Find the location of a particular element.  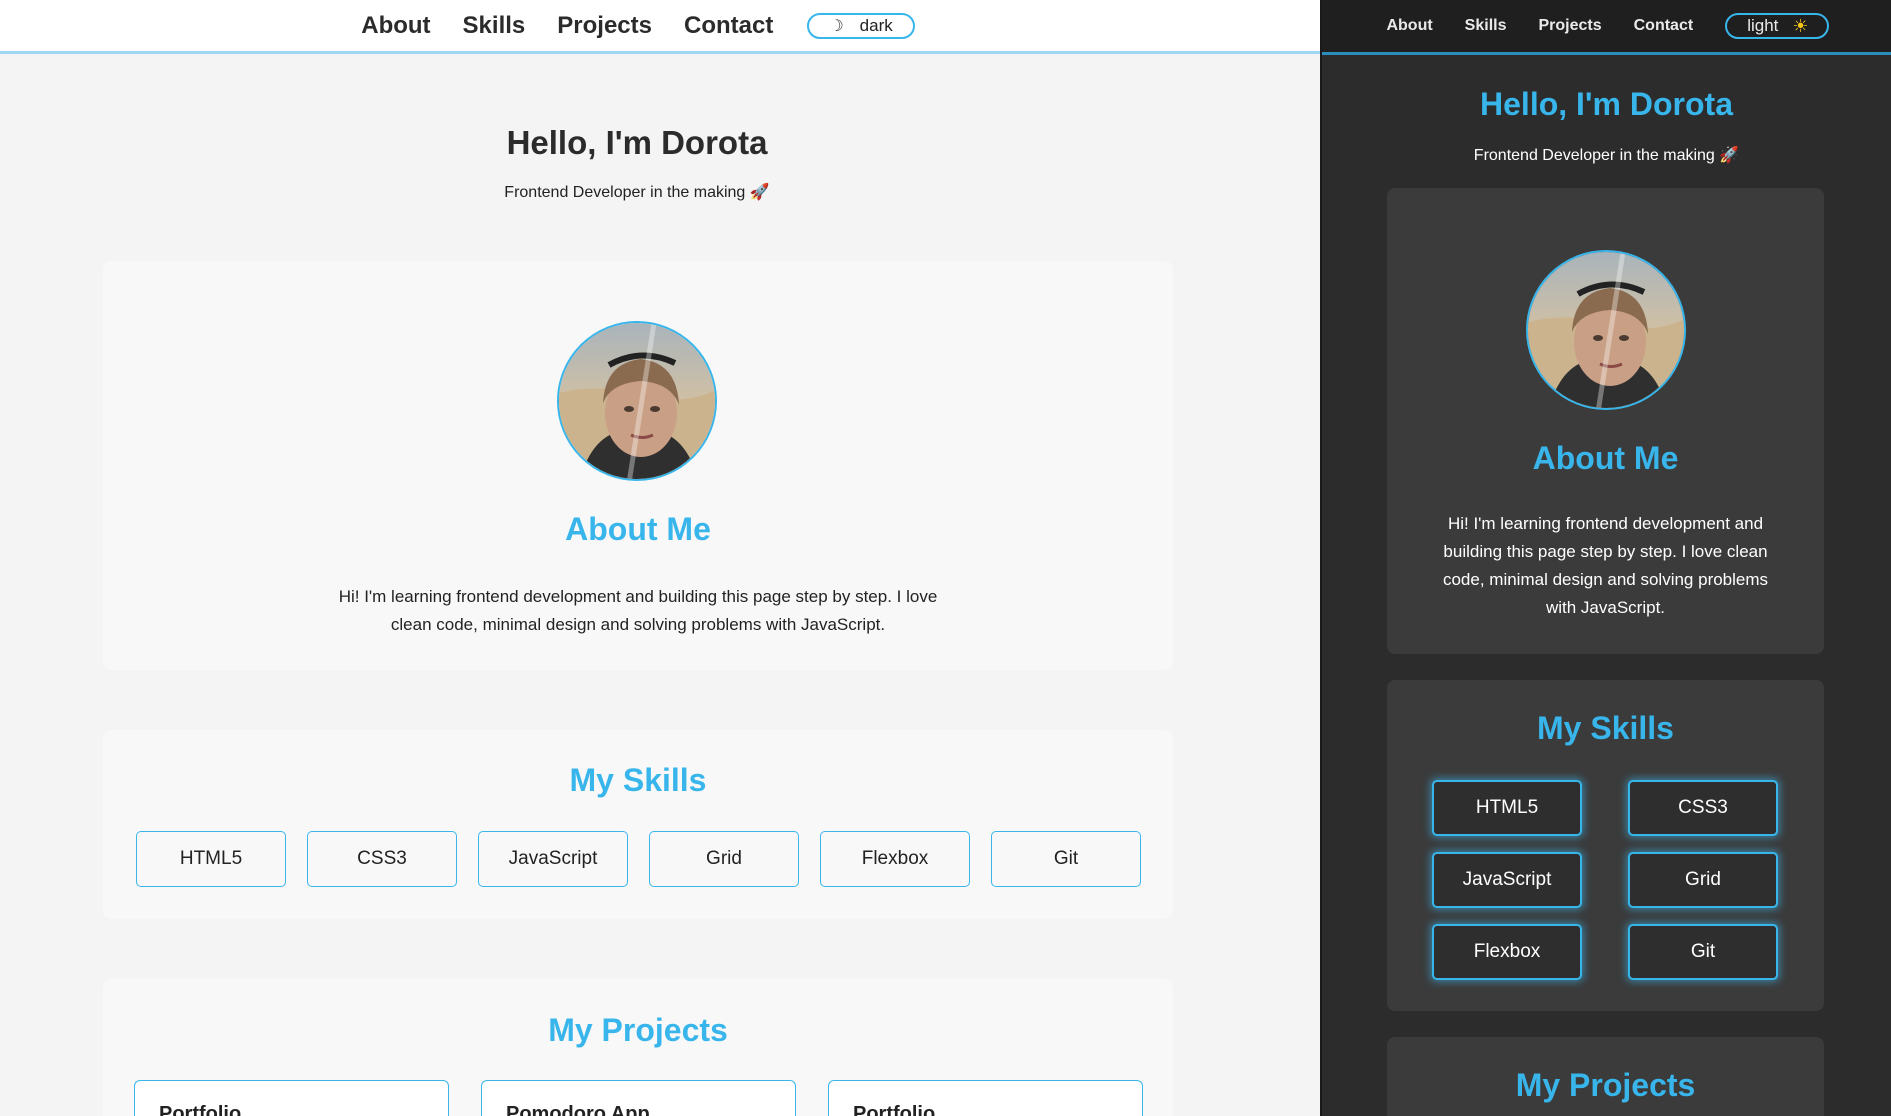

project-title: Pomodoro App is located at coordinates (578, 1109).